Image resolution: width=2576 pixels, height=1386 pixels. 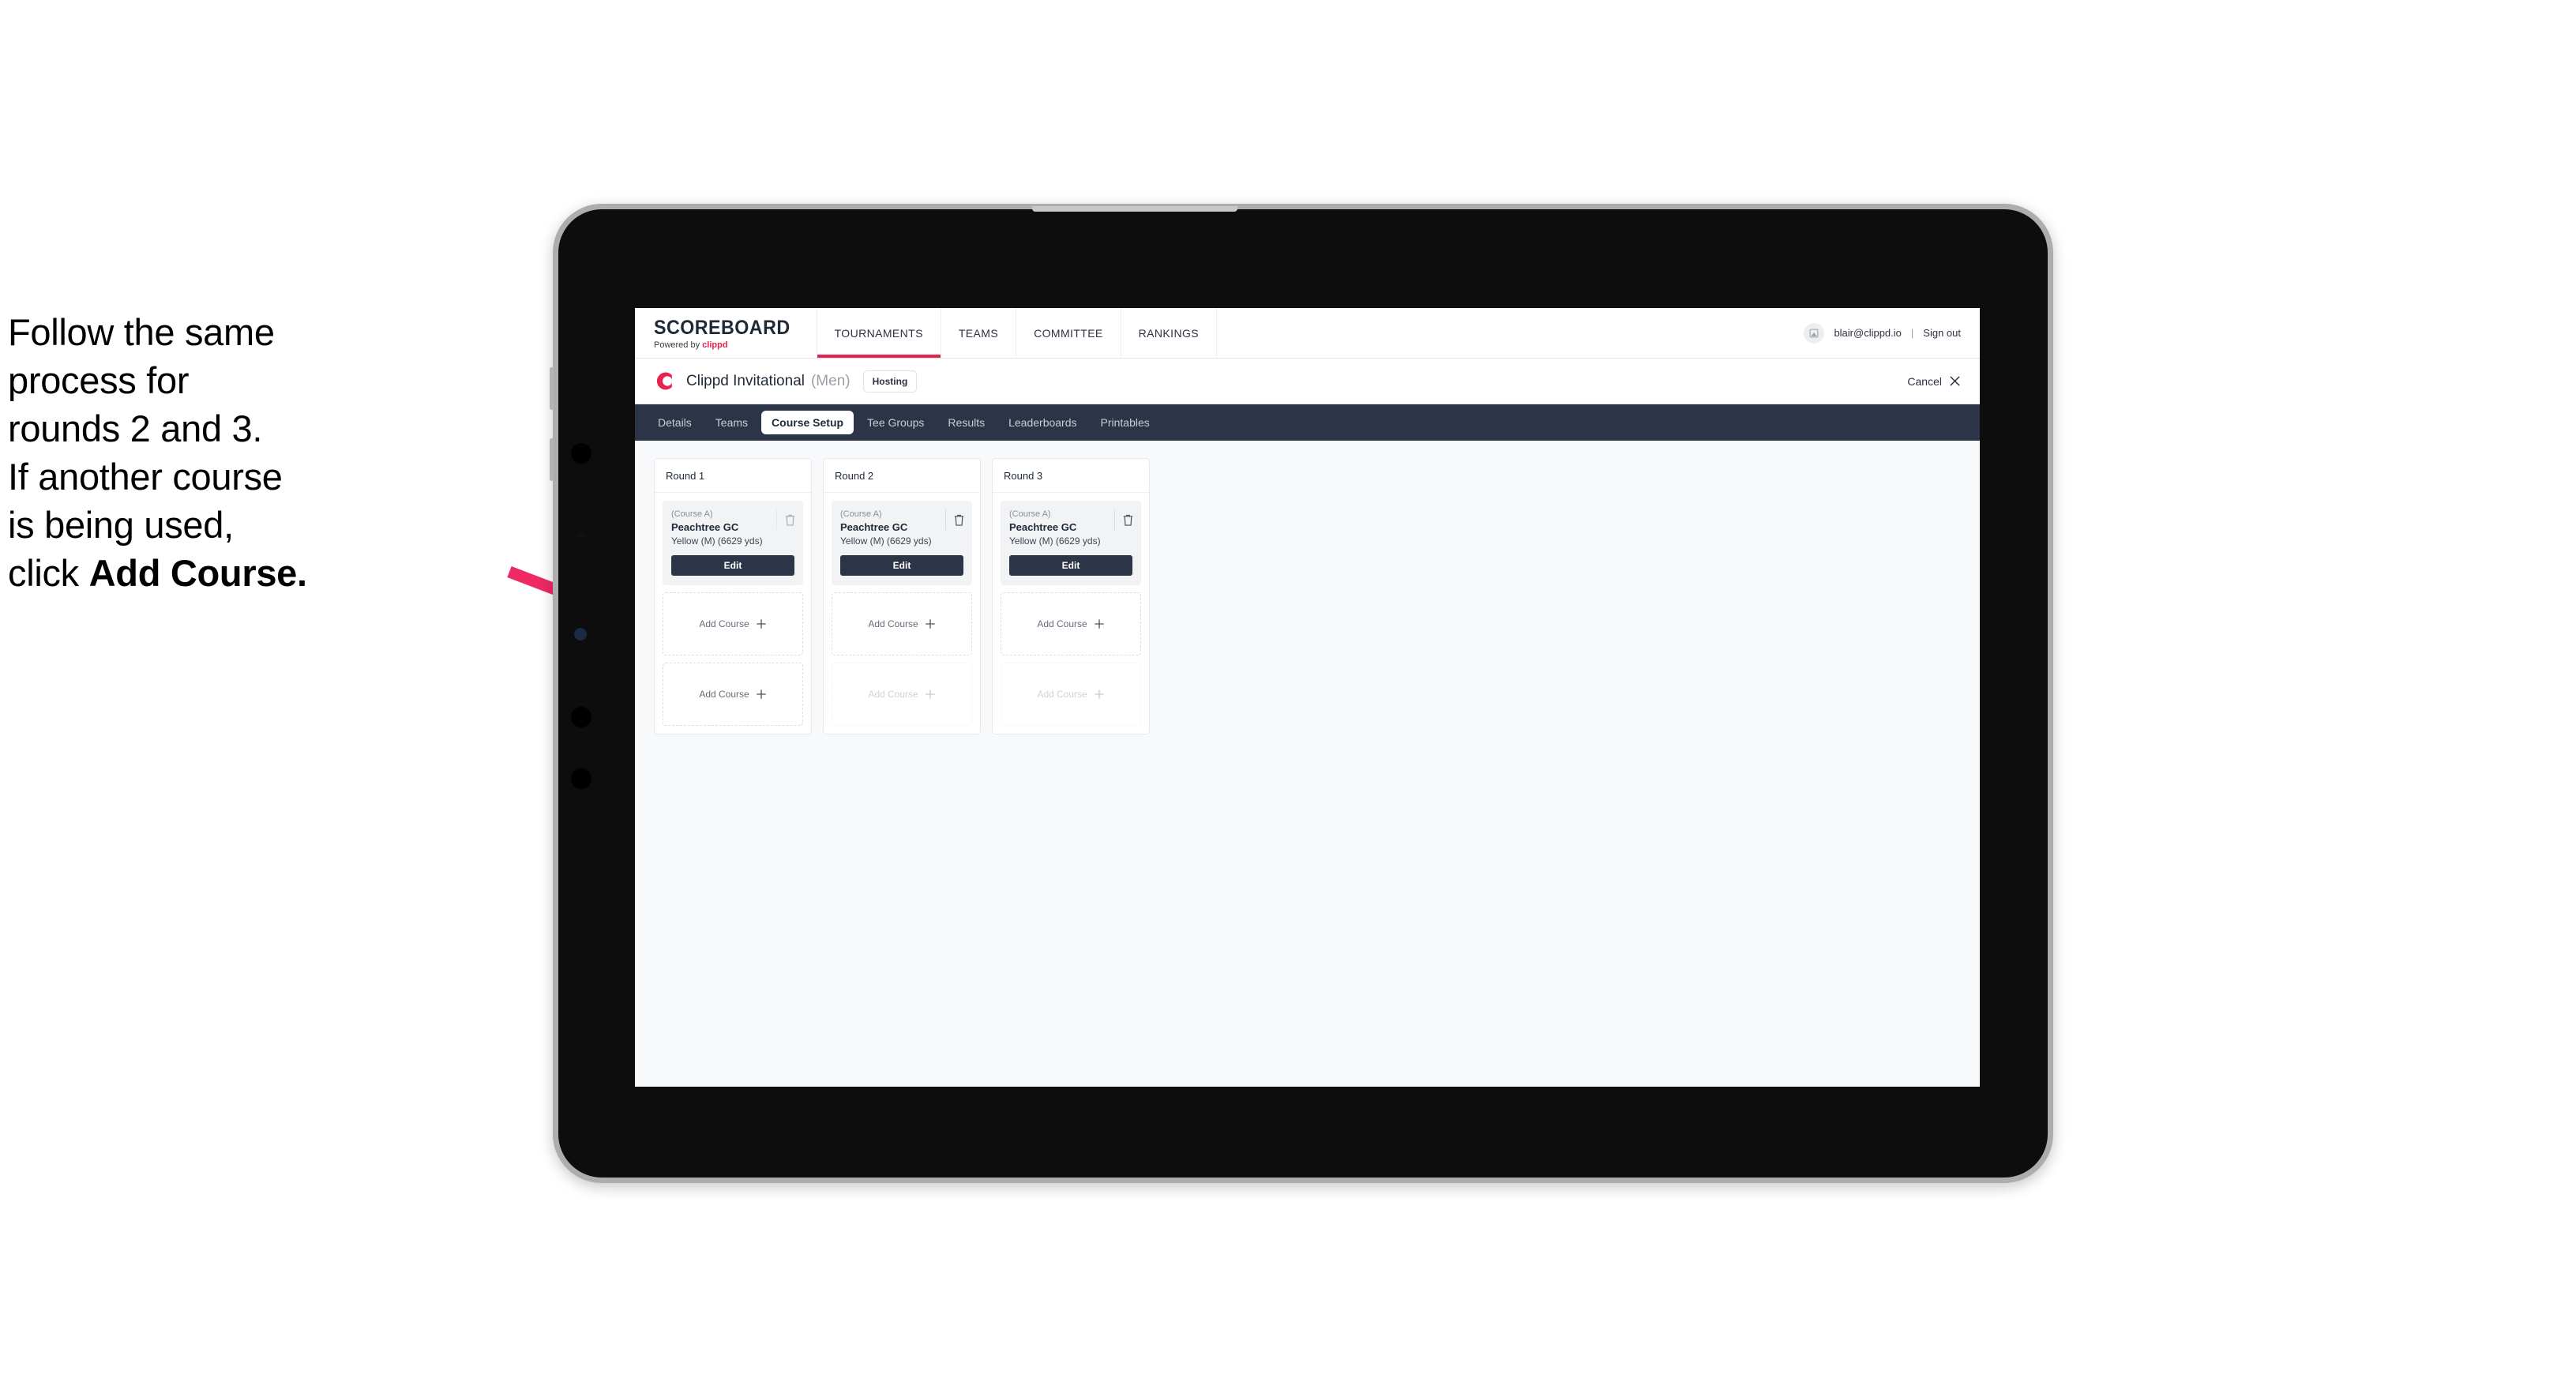 What do you see at coordinates (1814, 333) in the screenshot?
I see `user-avatar-icon` at bounding box center [1814, 333].